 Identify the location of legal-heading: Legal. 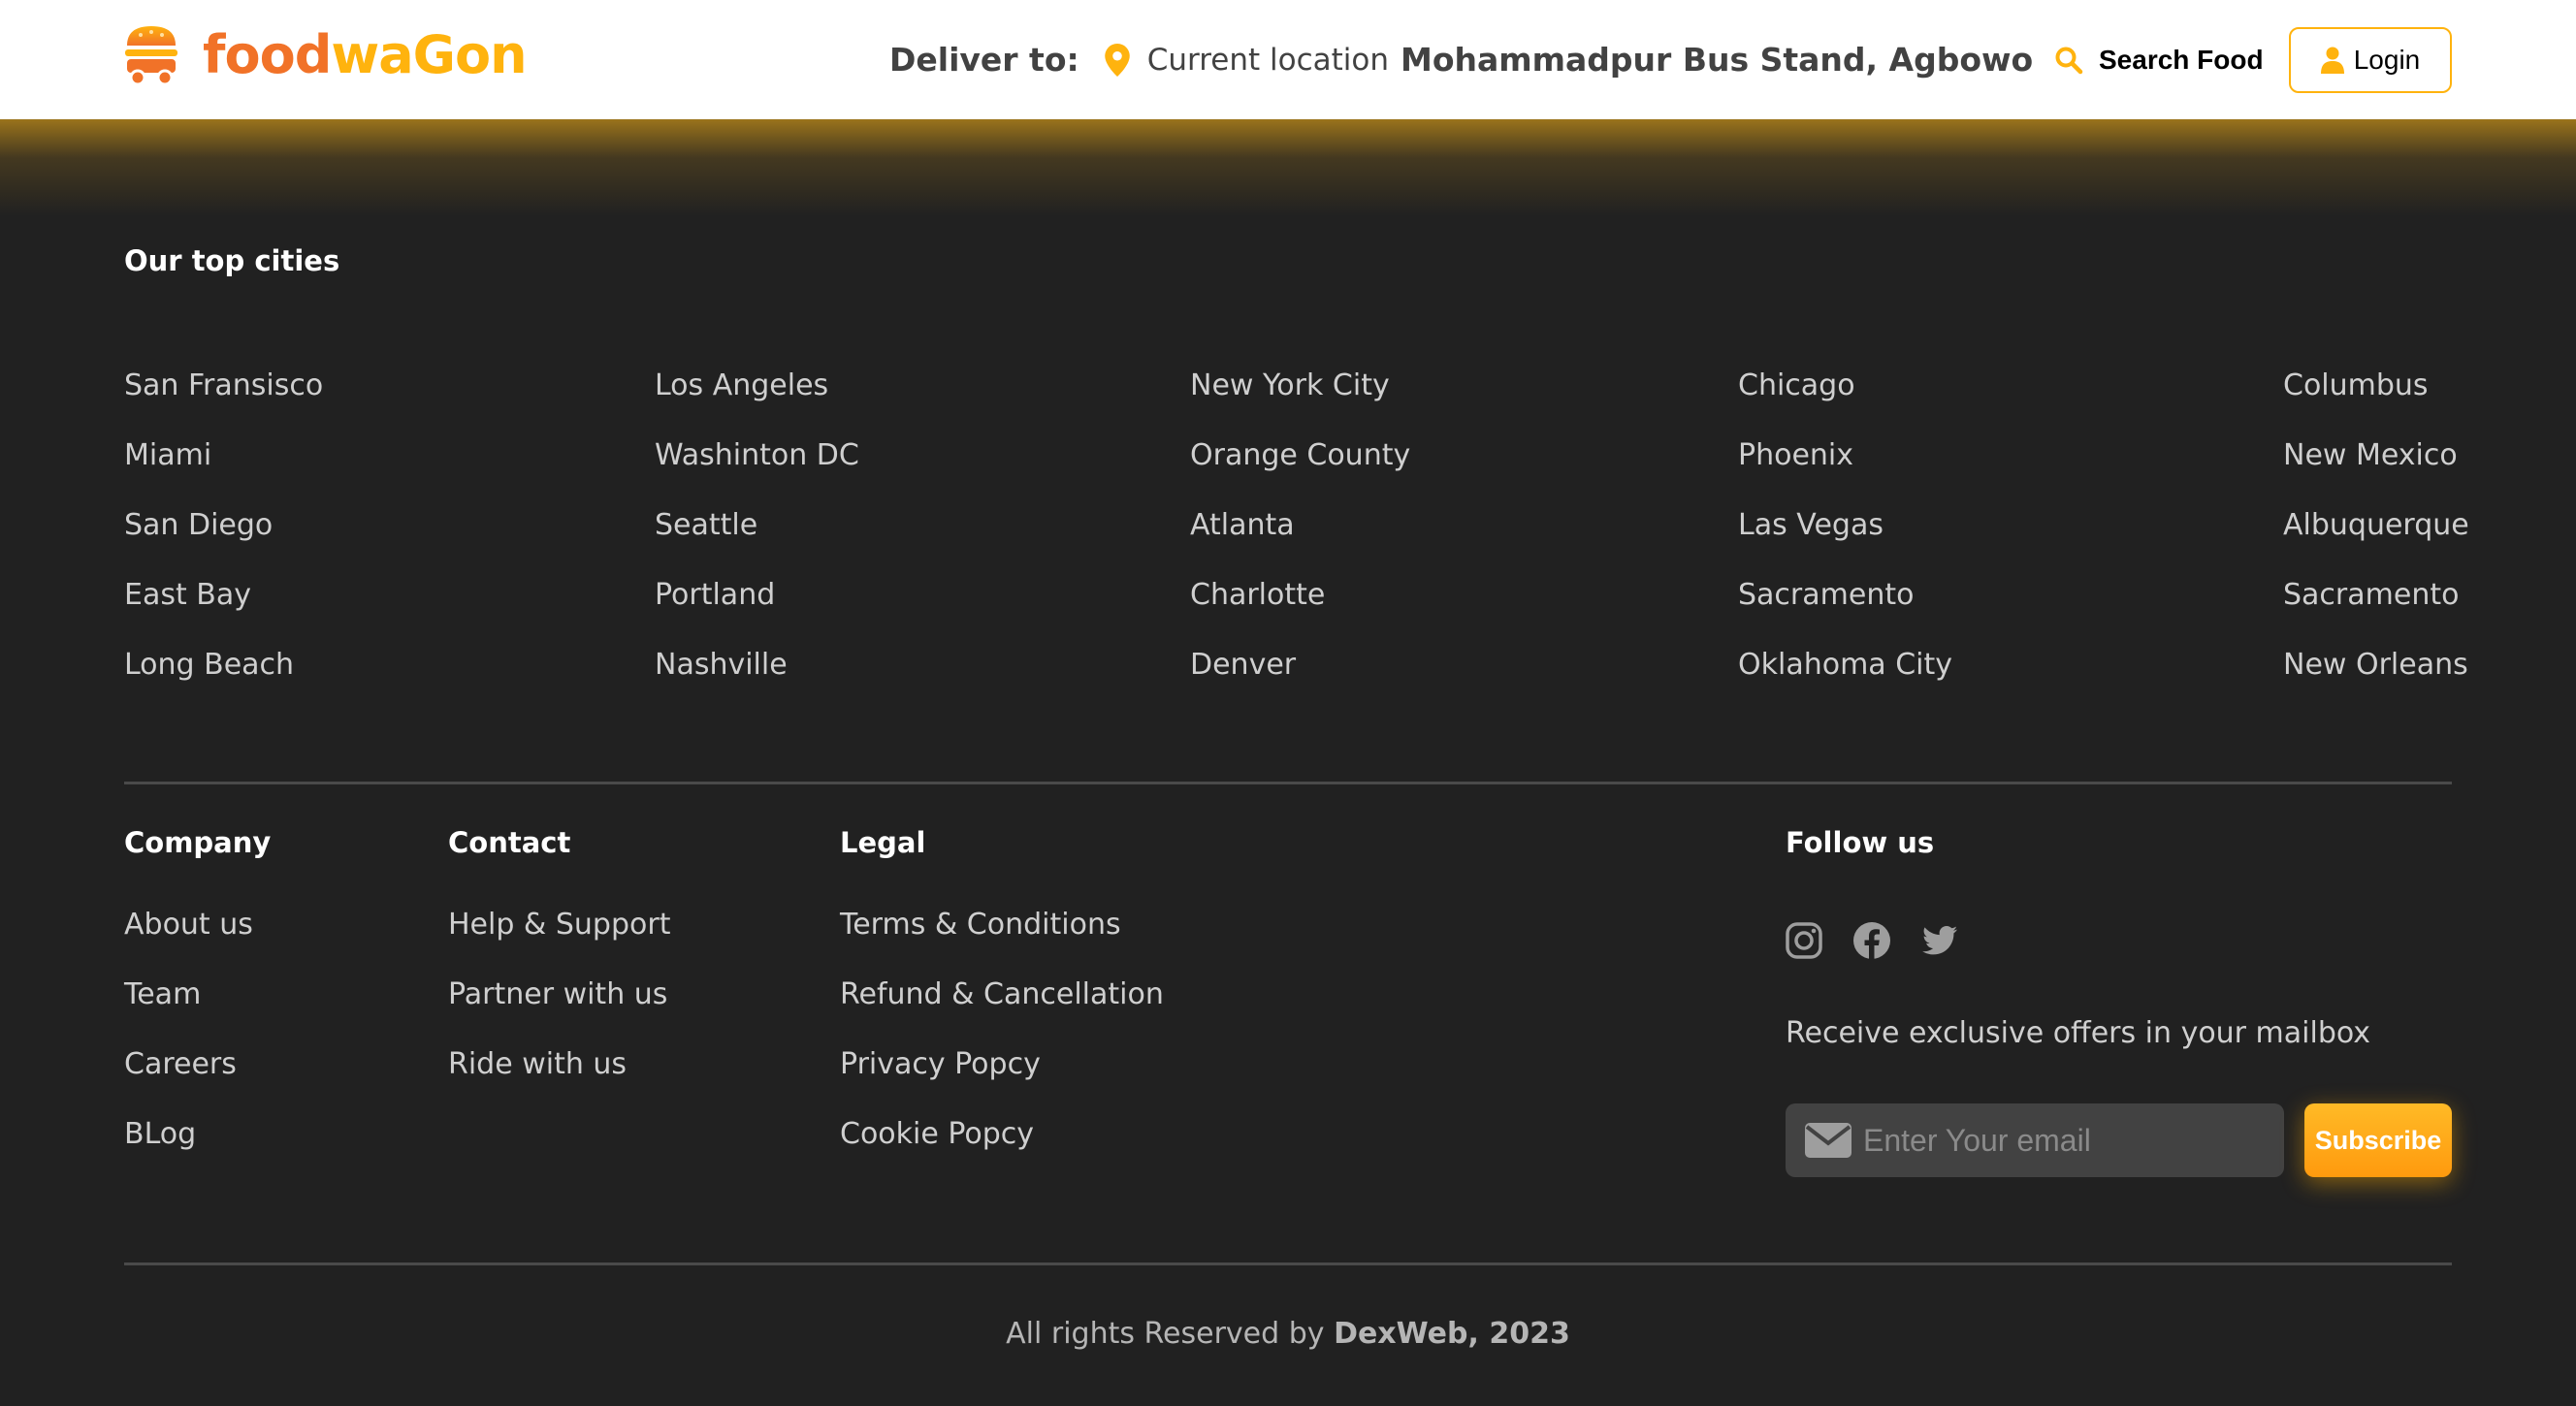
(883, 842).